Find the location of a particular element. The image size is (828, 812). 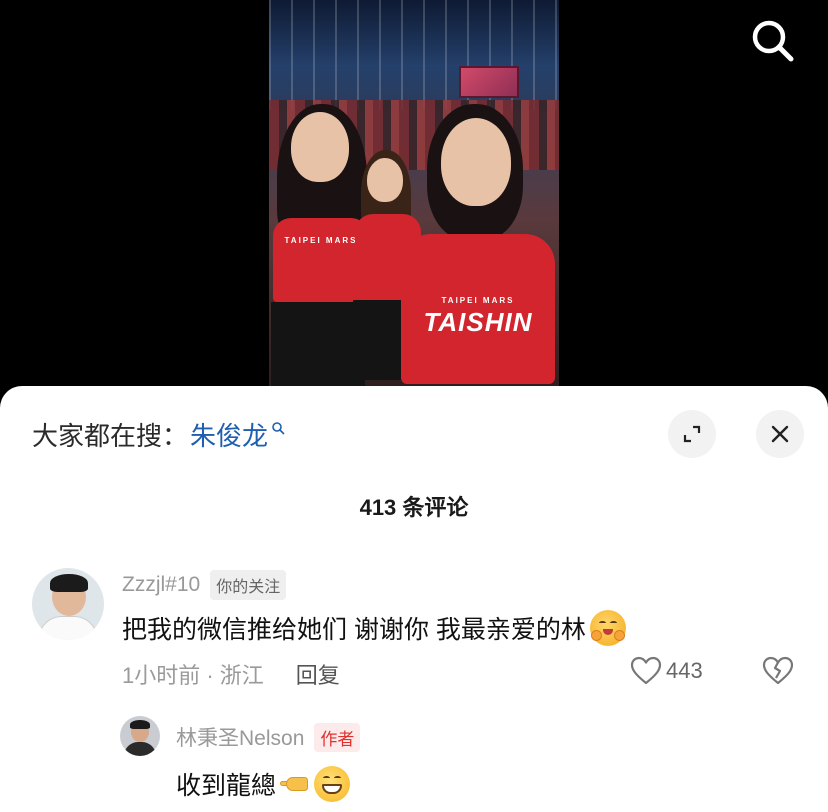

small-search-icon is located at coordinates (278, 428).